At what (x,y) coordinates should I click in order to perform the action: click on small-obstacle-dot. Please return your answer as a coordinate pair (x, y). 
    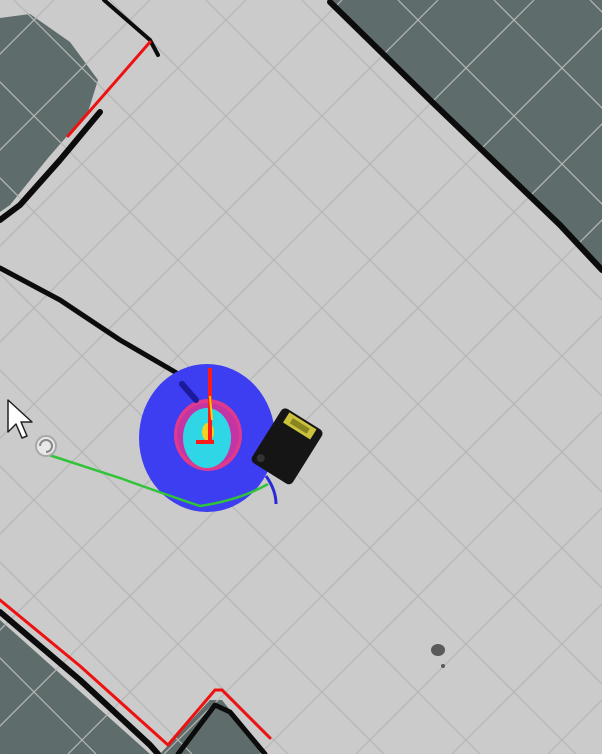
    Looking at the image, I should click on (443, 666).